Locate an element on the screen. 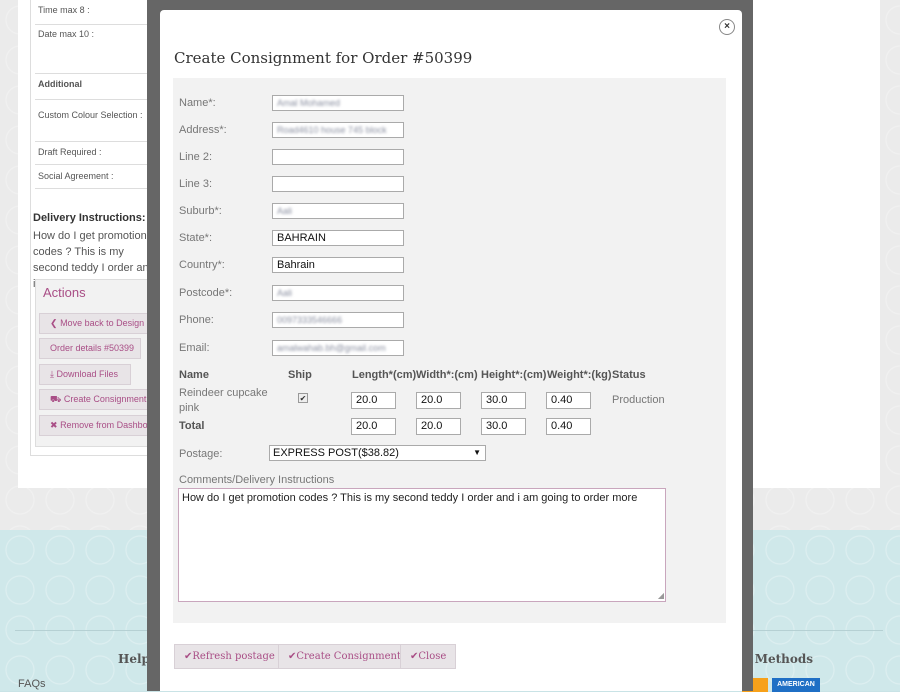  line3-field is located at coordinates (338, 184).